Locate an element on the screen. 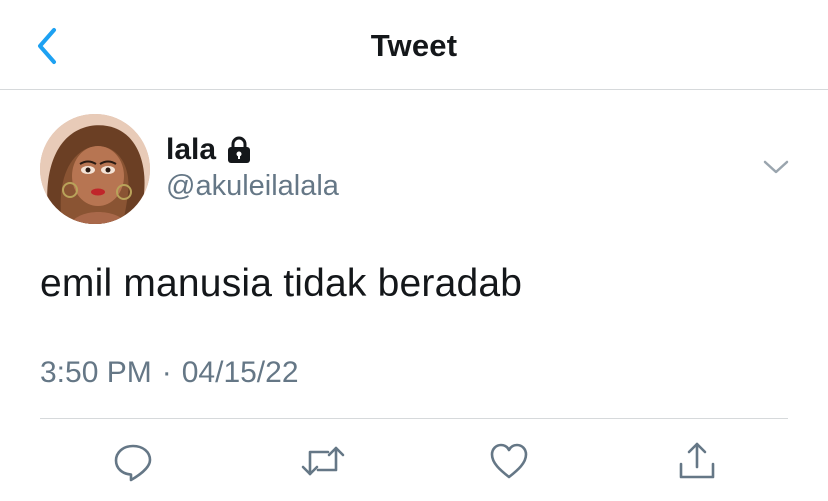  reply-icon is located at coordinates (133, 463).